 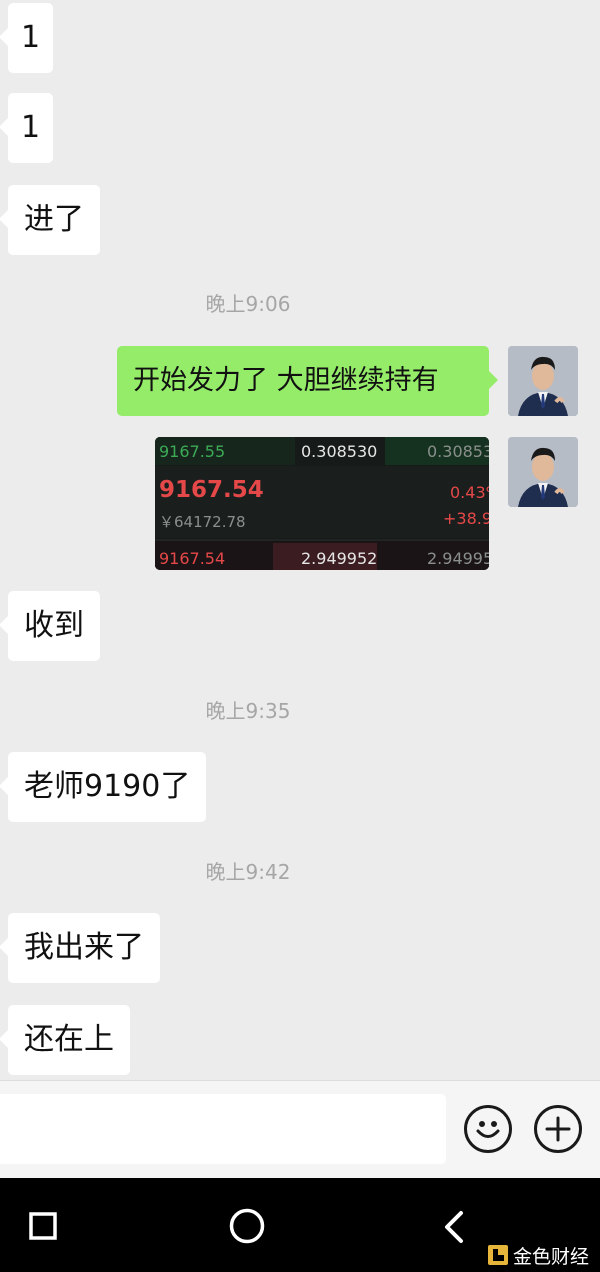 I want to click on incoming-message: 我出来了, so click(x=80, y=948).